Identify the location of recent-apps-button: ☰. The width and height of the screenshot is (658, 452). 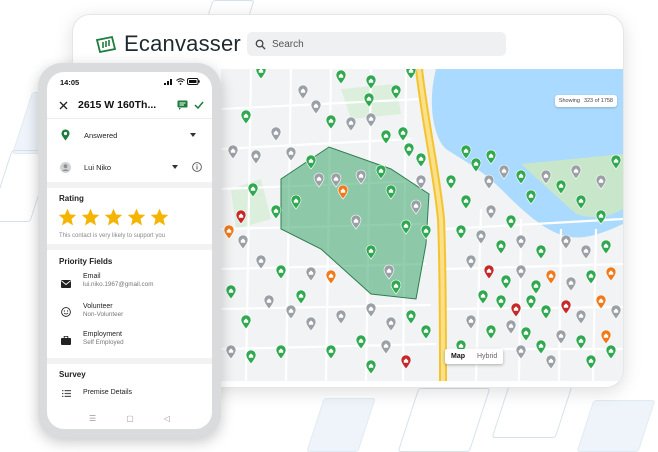
(92, 418).